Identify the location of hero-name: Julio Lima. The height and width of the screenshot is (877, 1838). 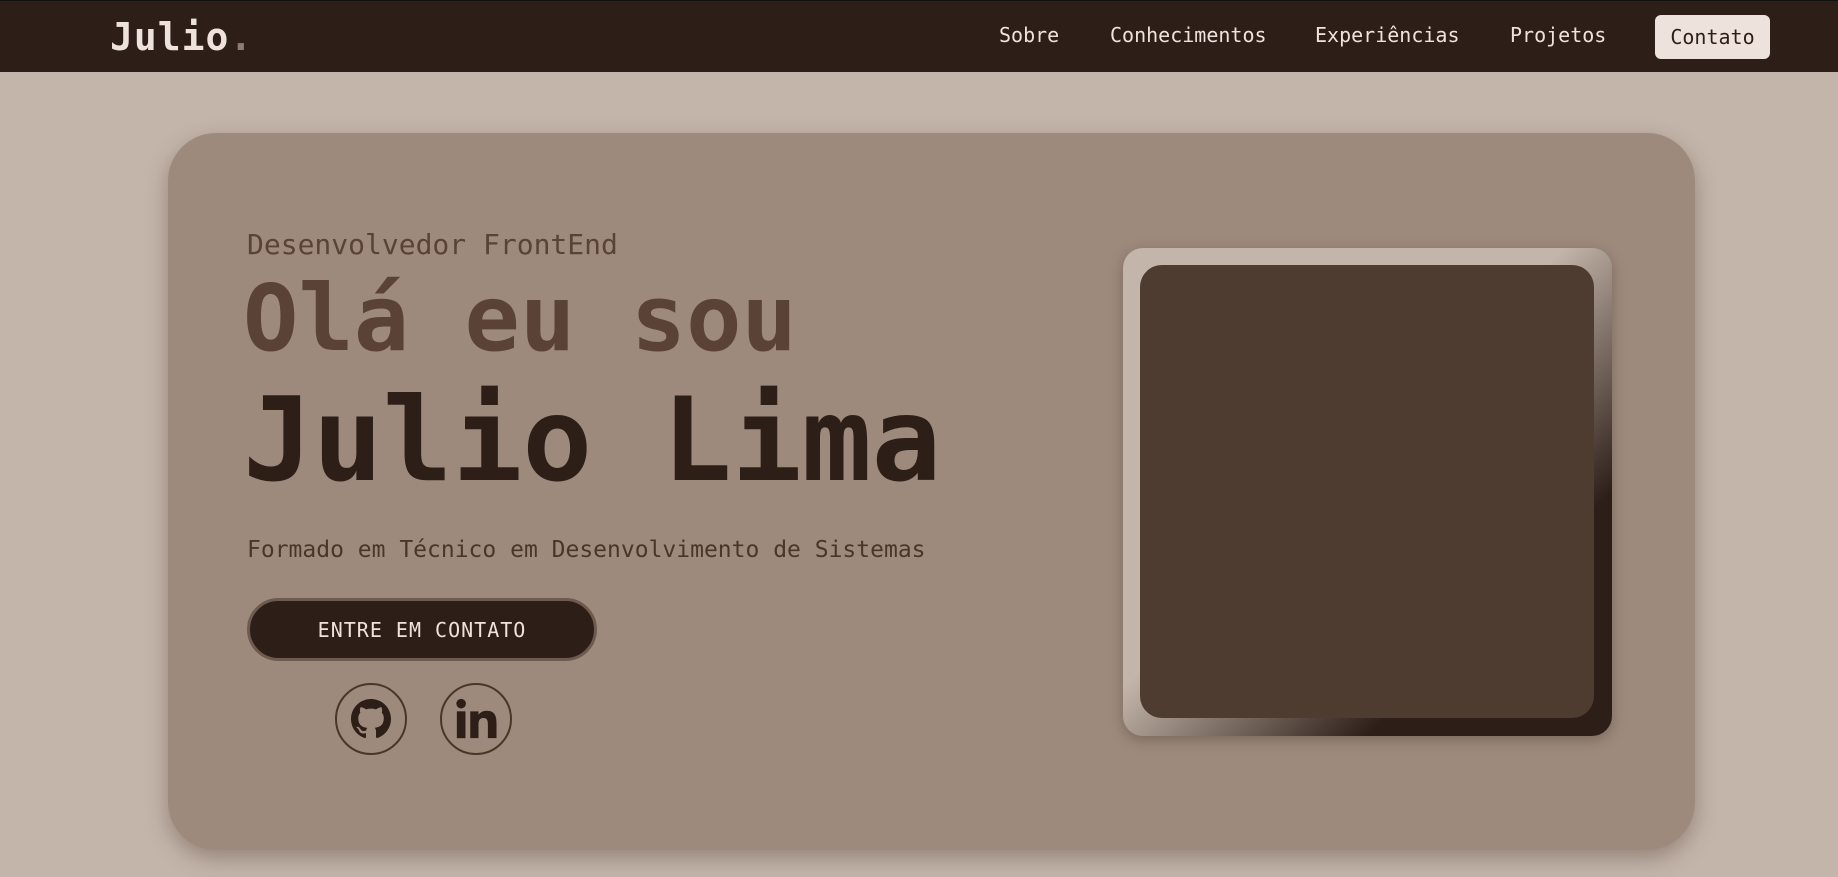
(592, 440).